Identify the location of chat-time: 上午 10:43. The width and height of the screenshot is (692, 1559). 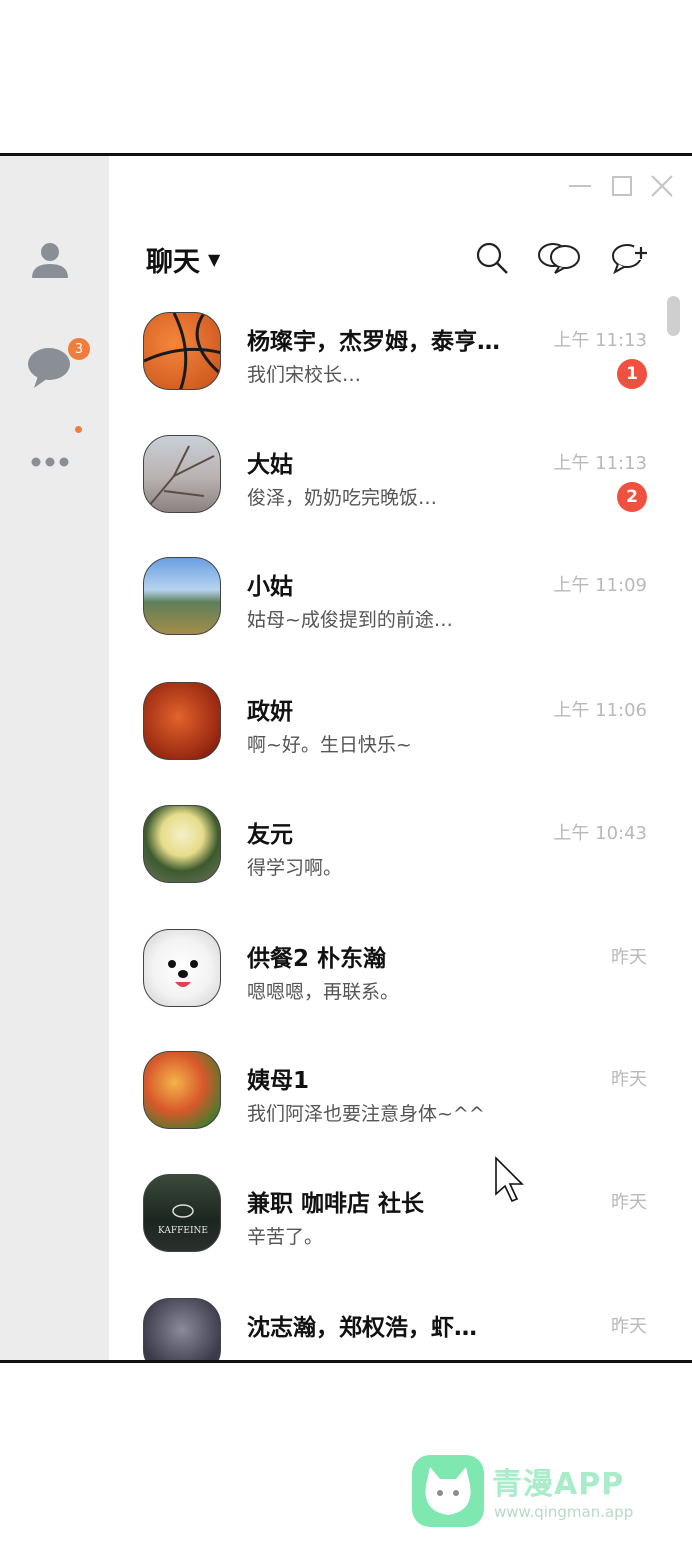
(600, 833).